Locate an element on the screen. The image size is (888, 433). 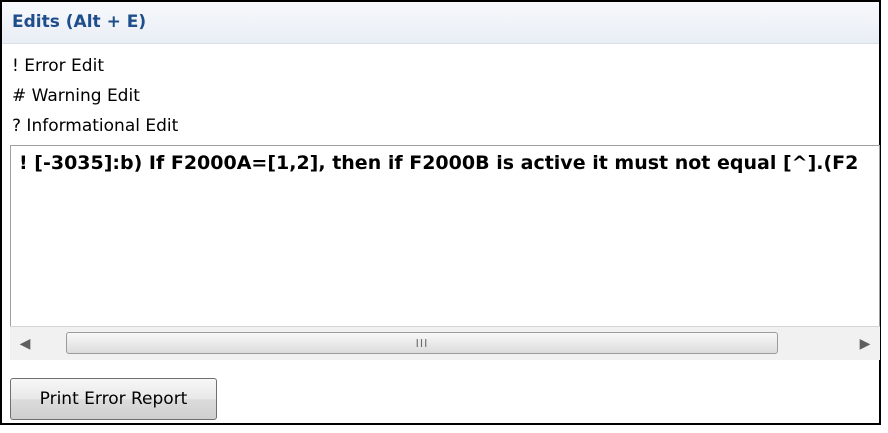
legend-error-edit: ! Error Edit is located at coordinates (58, 66).